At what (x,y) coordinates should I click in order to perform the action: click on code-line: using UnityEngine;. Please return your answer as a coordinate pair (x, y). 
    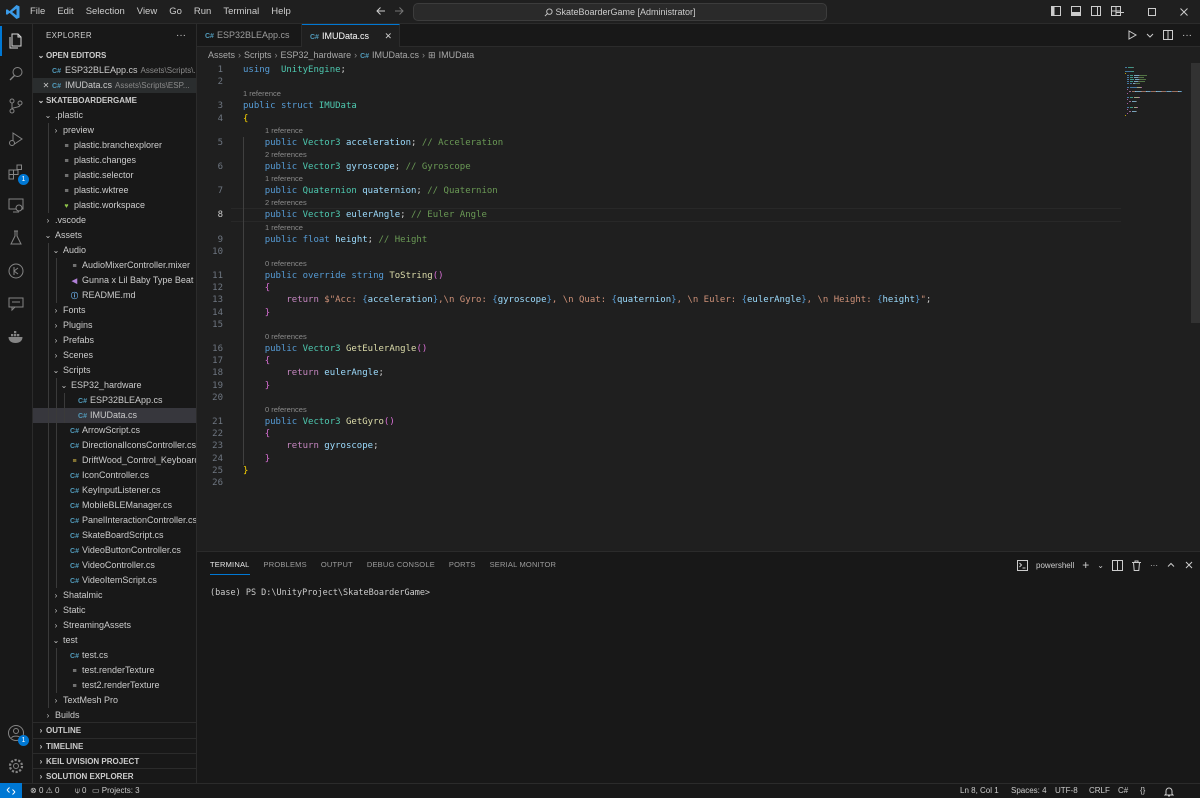
    Looking at the image, I should click on (294, 70).